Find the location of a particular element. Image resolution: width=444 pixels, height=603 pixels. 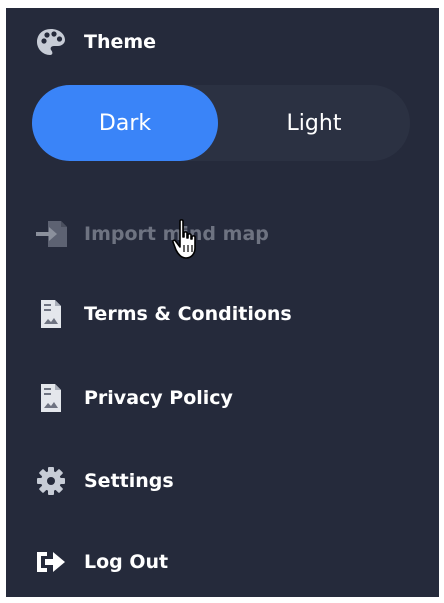

terms-conditions-item: Terms & Conditions is located at coordinates (222, 314).